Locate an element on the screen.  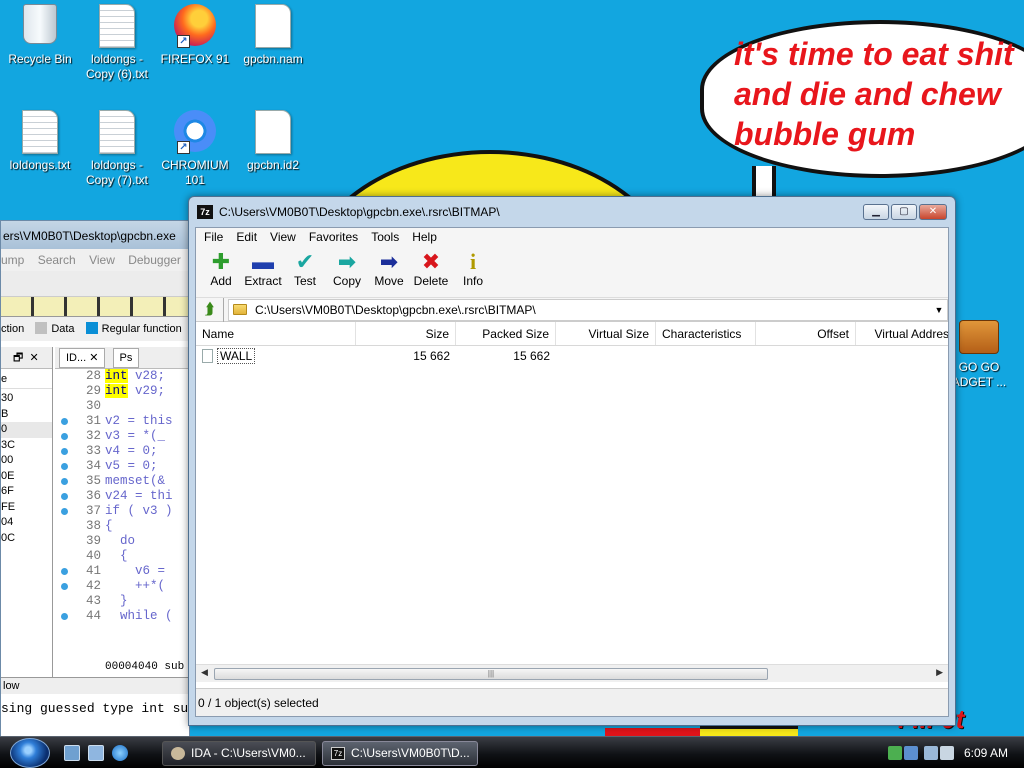
desktop-icon-gpcbn-nam: gpcbn.nam is located at coordinates (273, 35).